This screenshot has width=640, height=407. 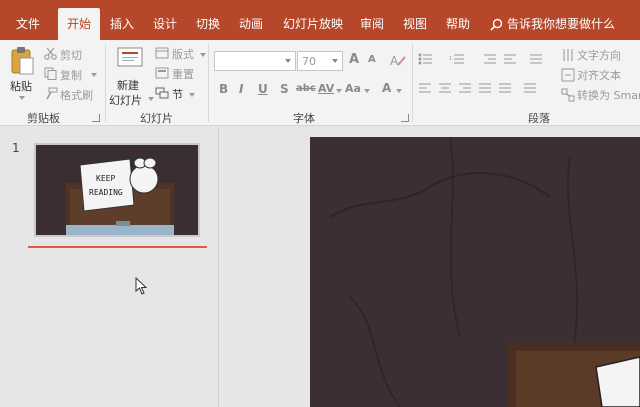 What do you see at coordinates (151, 99) in the screenshot?
I see `new-slide-dropdown-arrow` at bounding box center [151, 99].